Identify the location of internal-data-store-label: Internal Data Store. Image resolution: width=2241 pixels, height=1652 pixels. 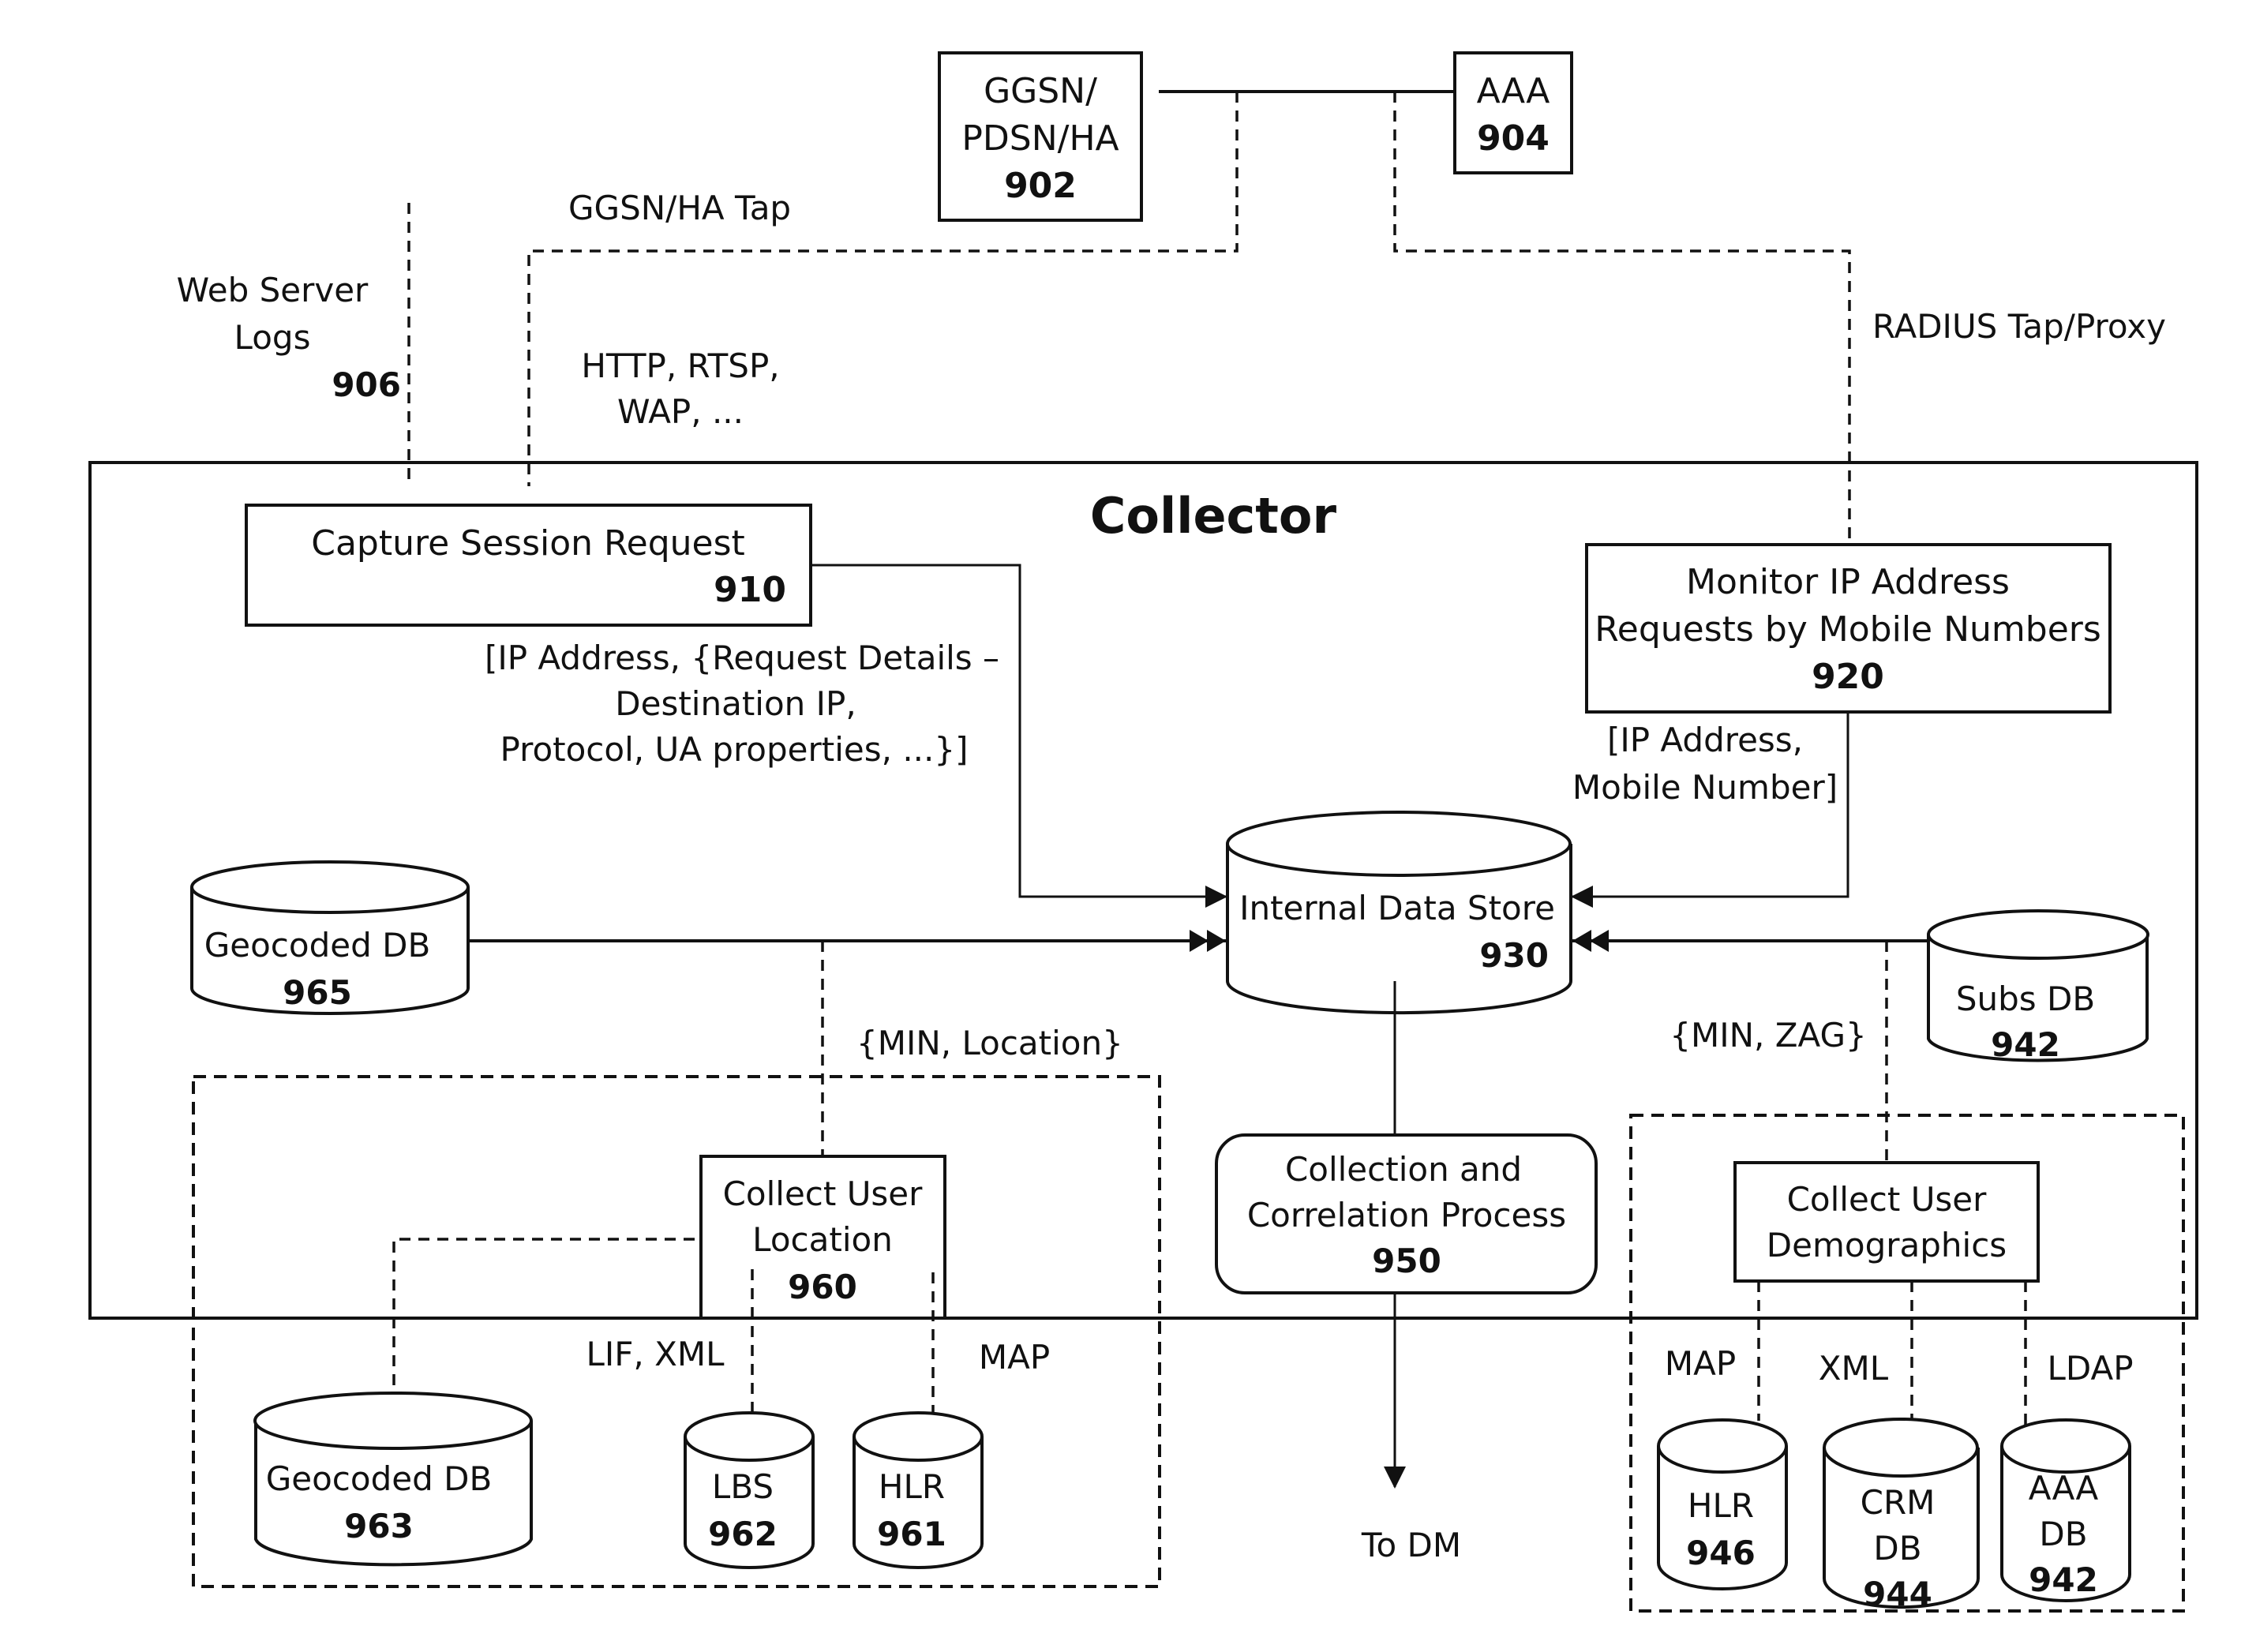
(1397, 908).